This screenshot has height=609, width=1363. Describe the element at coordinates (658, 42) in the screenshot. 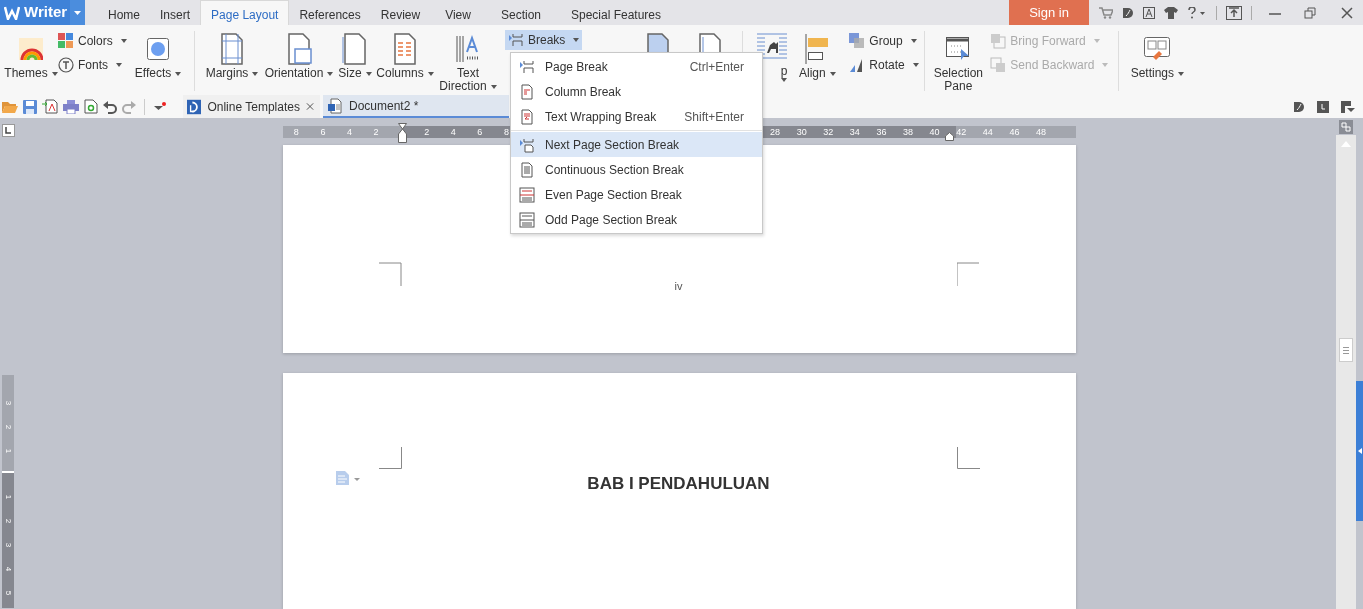

I see `page-icon` at that location.